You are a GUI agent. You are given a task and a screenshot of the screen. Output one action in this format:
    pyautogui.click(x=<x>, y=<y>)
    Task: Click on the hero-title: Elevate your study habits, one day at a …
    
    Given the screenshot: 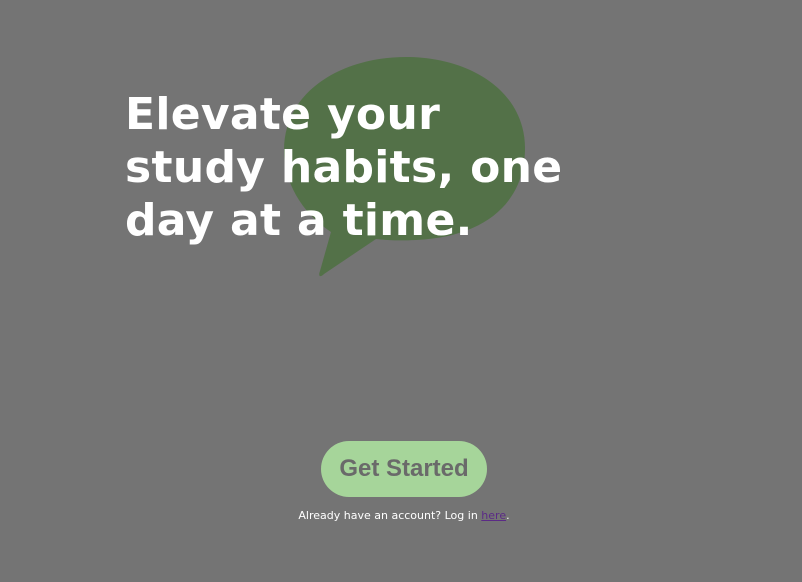 What is the action you would take?
    pyautogui.click(x=344, y=167)
    